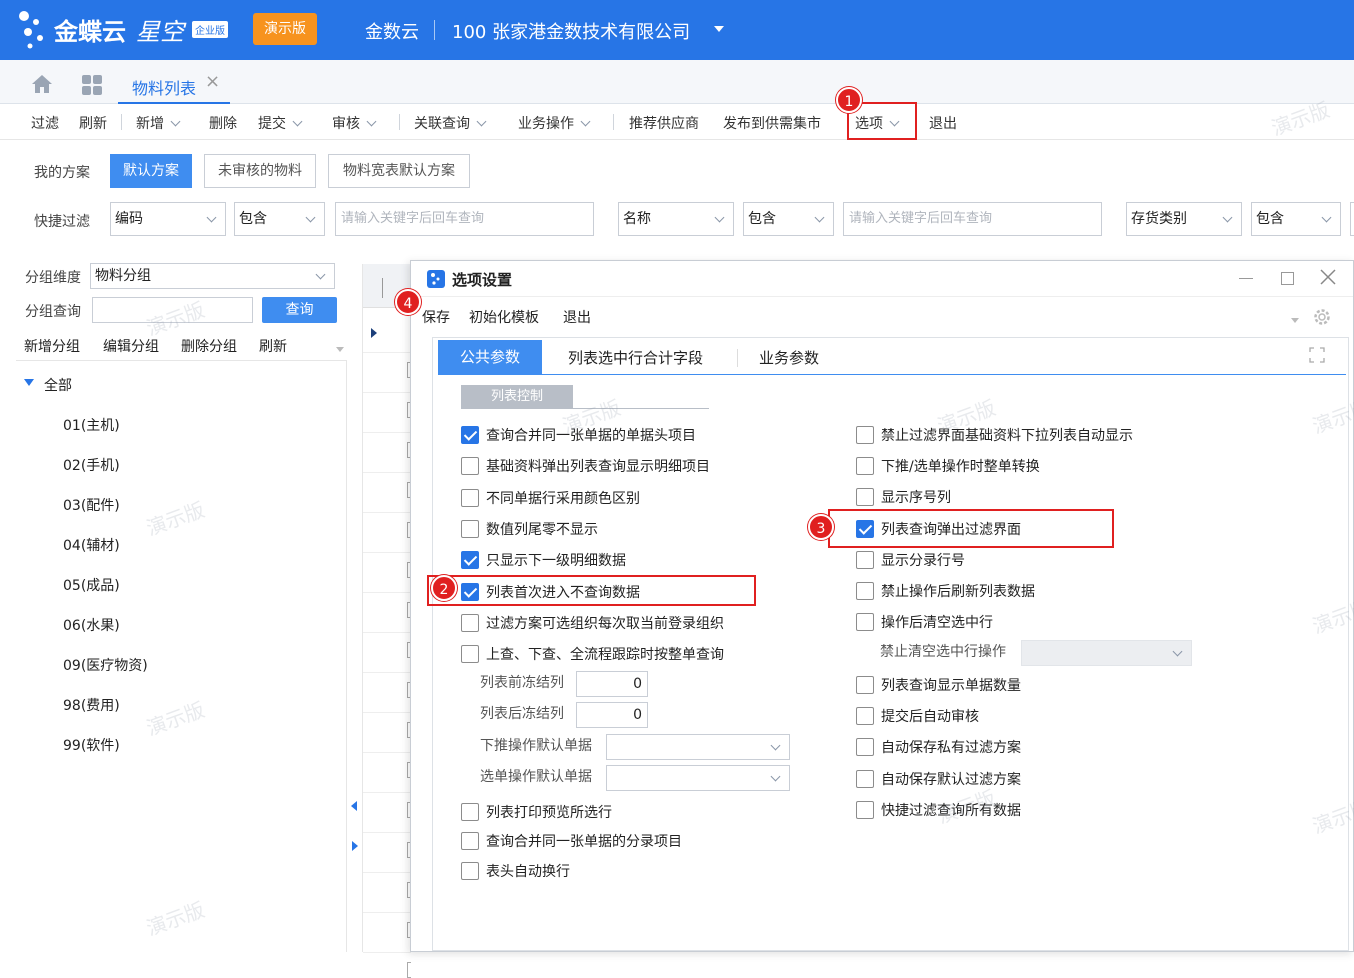 The height and width of the screenshot is (978, 1354). What do you see at coordinates (676, 219) in the screenshot?
I see `filter-field-select-2: 名称` at bounding box center [676, 219].